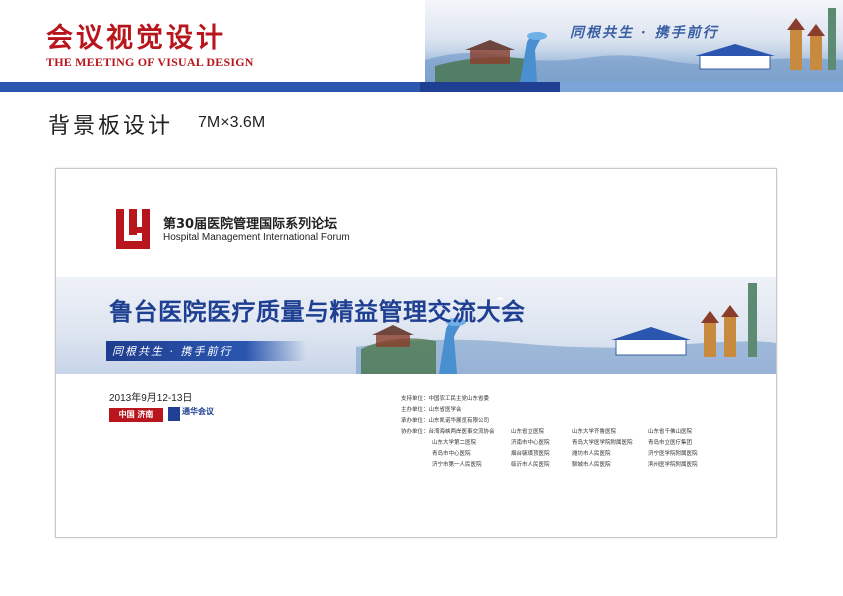  I want to click on section-size: 7M×3.6M, so click(232, 122).